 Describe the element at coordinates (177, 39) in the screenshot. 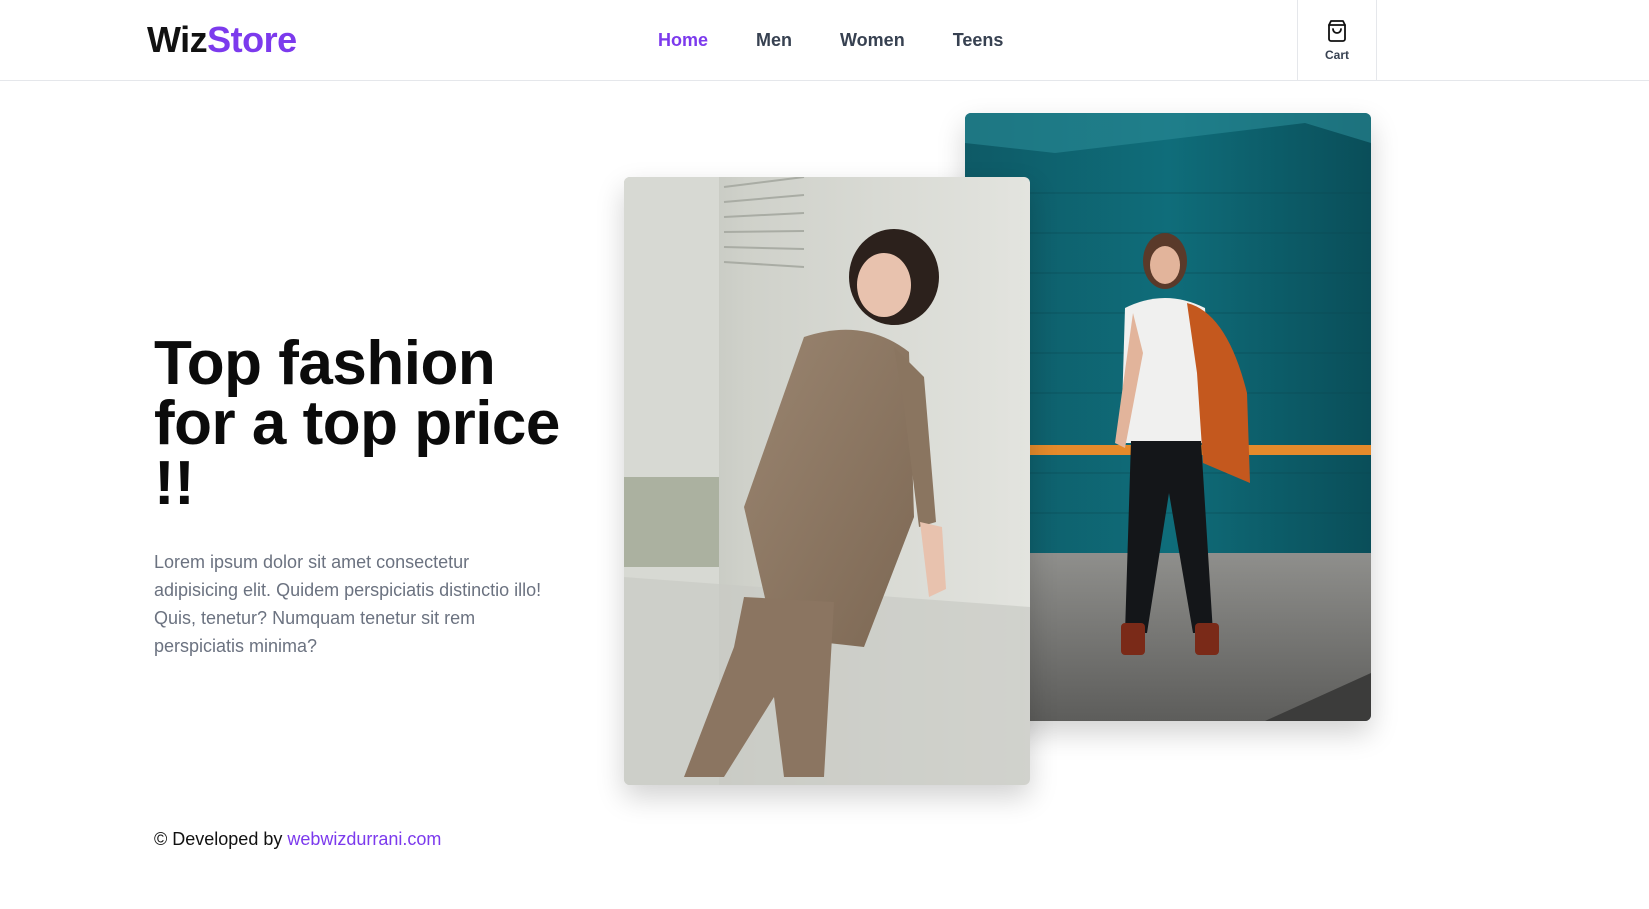

I see `logo-wiz: Wiz` at that location.